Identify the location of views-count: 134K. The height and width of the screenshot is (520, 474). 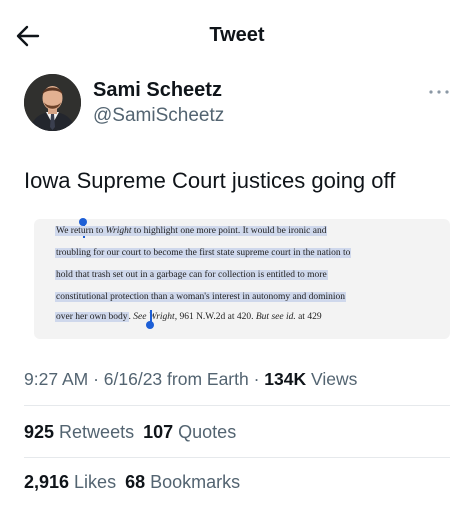
(285, 379).